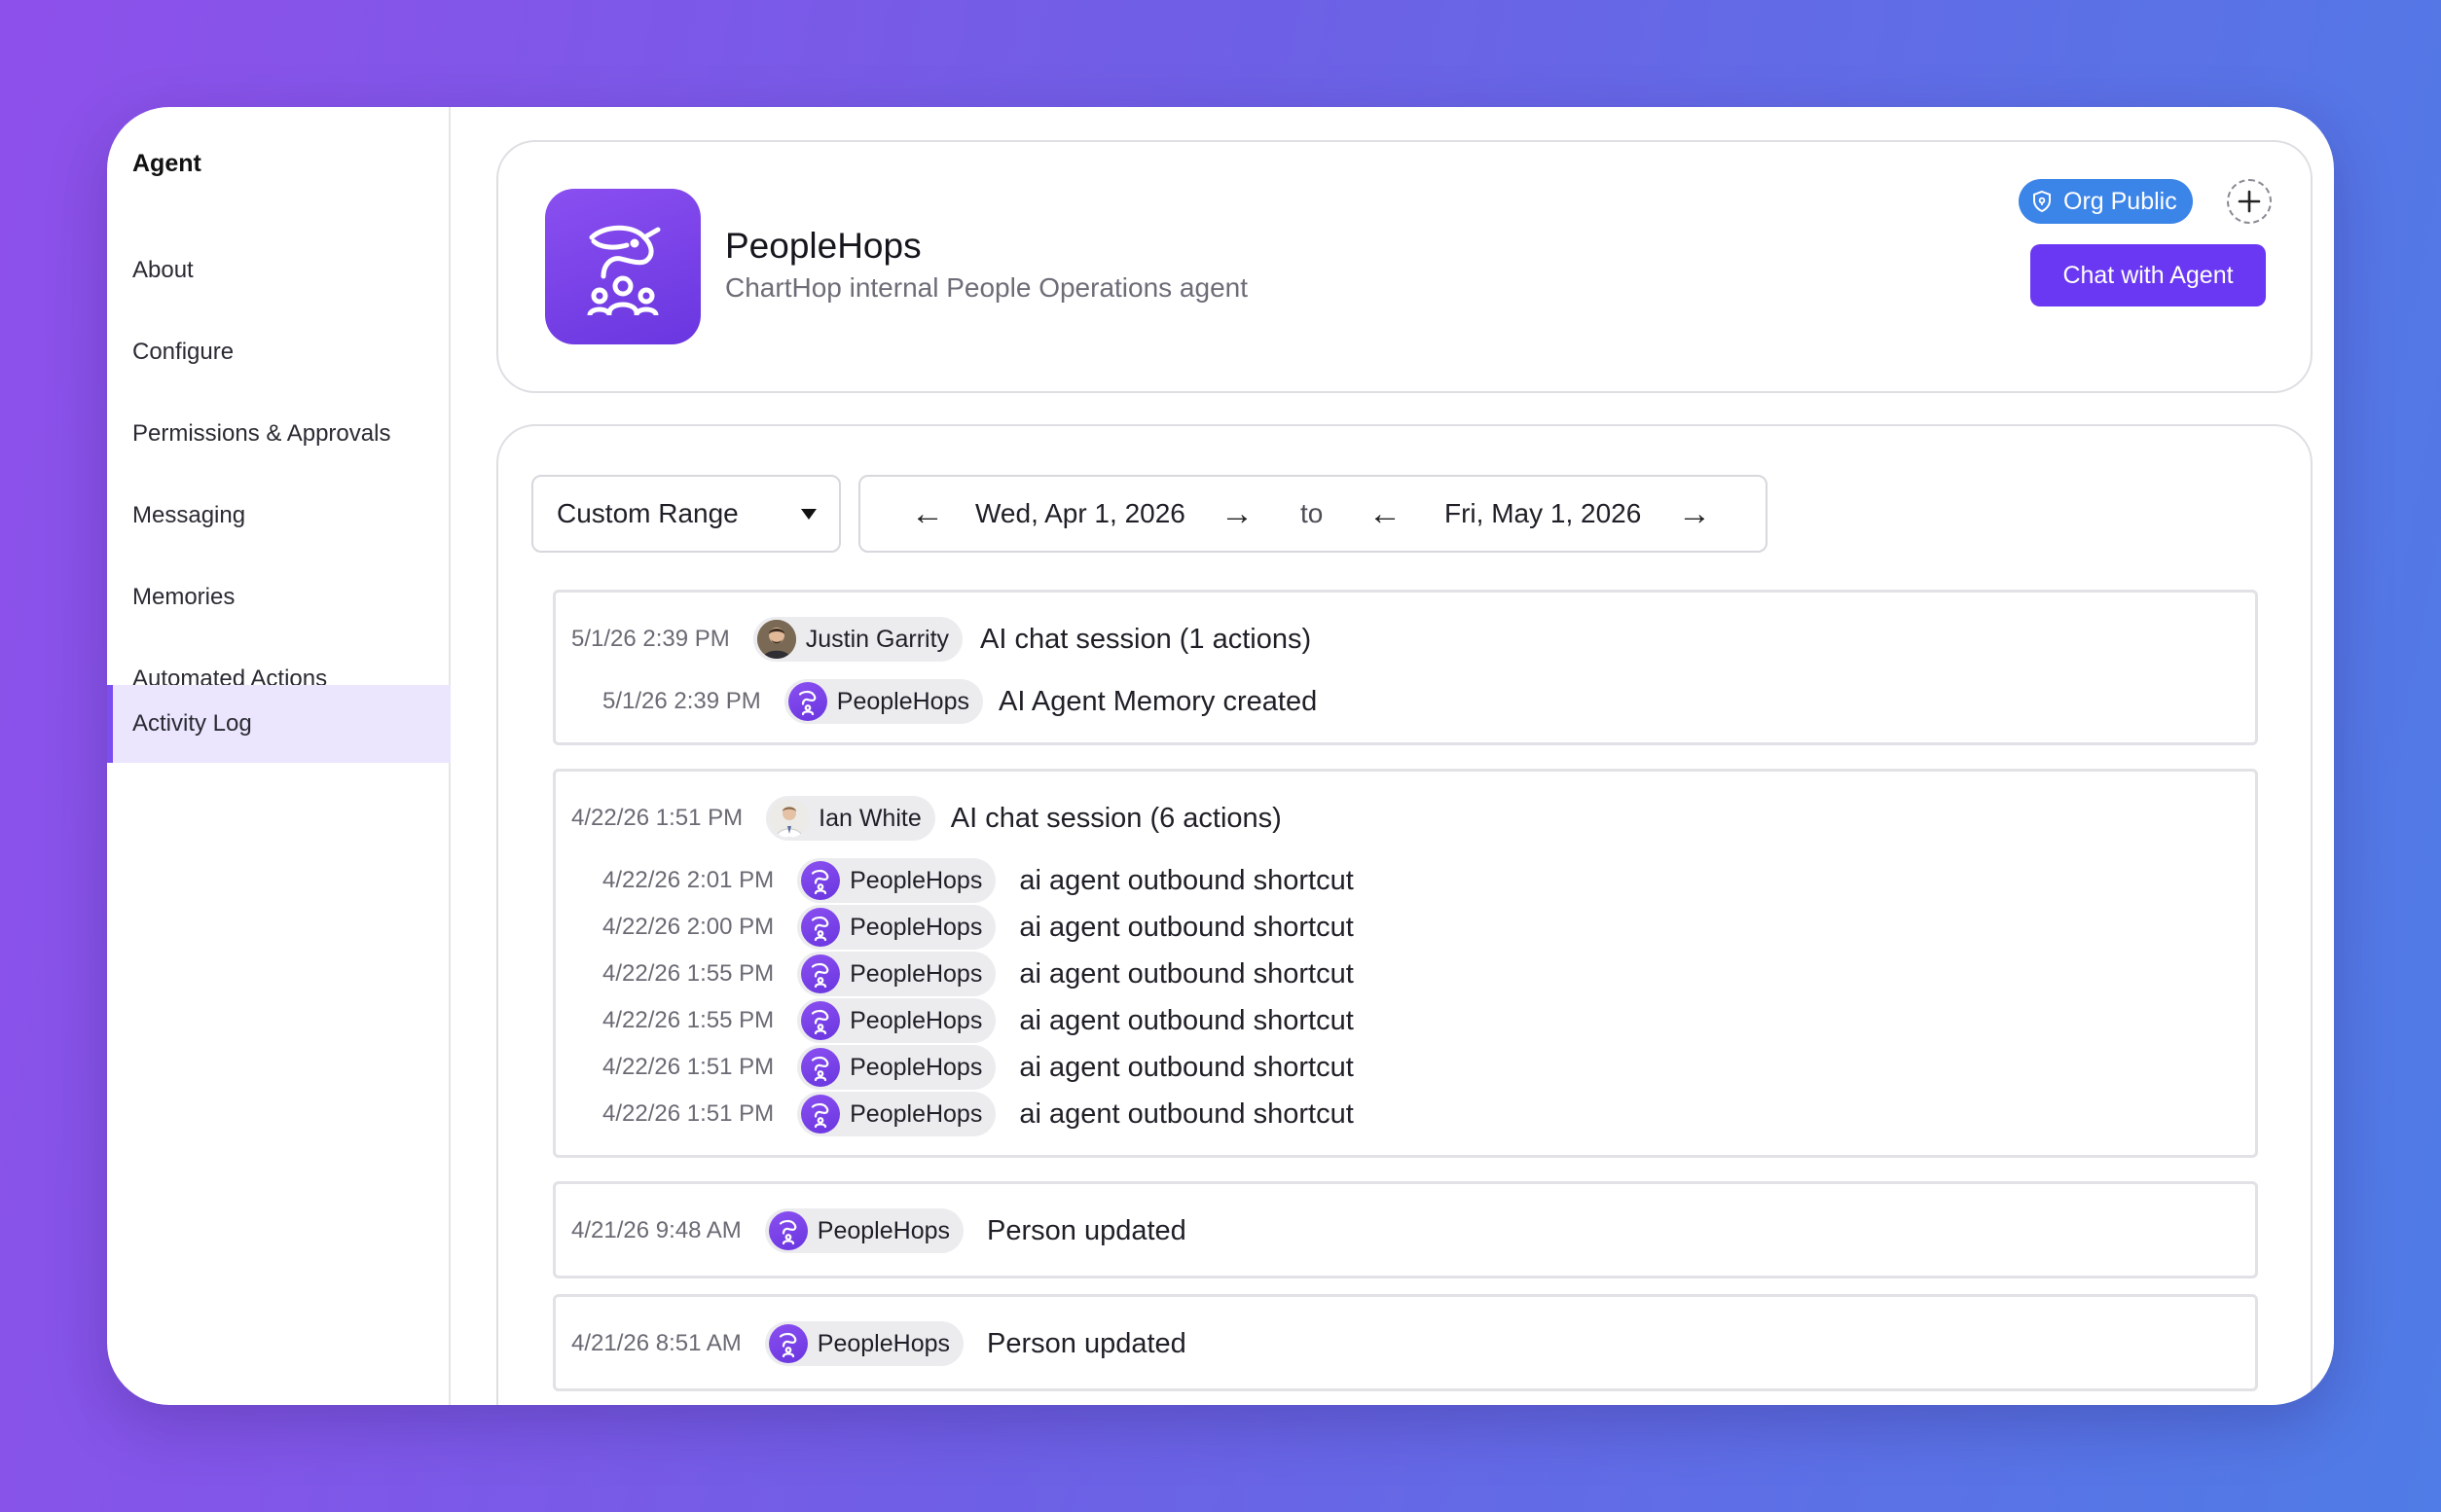 The height and width of the screenshot is (1512, 2441). Describe the element at coordinates (681, 701) in the screenshot. I see `log-timestamp: 5/1/26 2:39 PM` at that location.